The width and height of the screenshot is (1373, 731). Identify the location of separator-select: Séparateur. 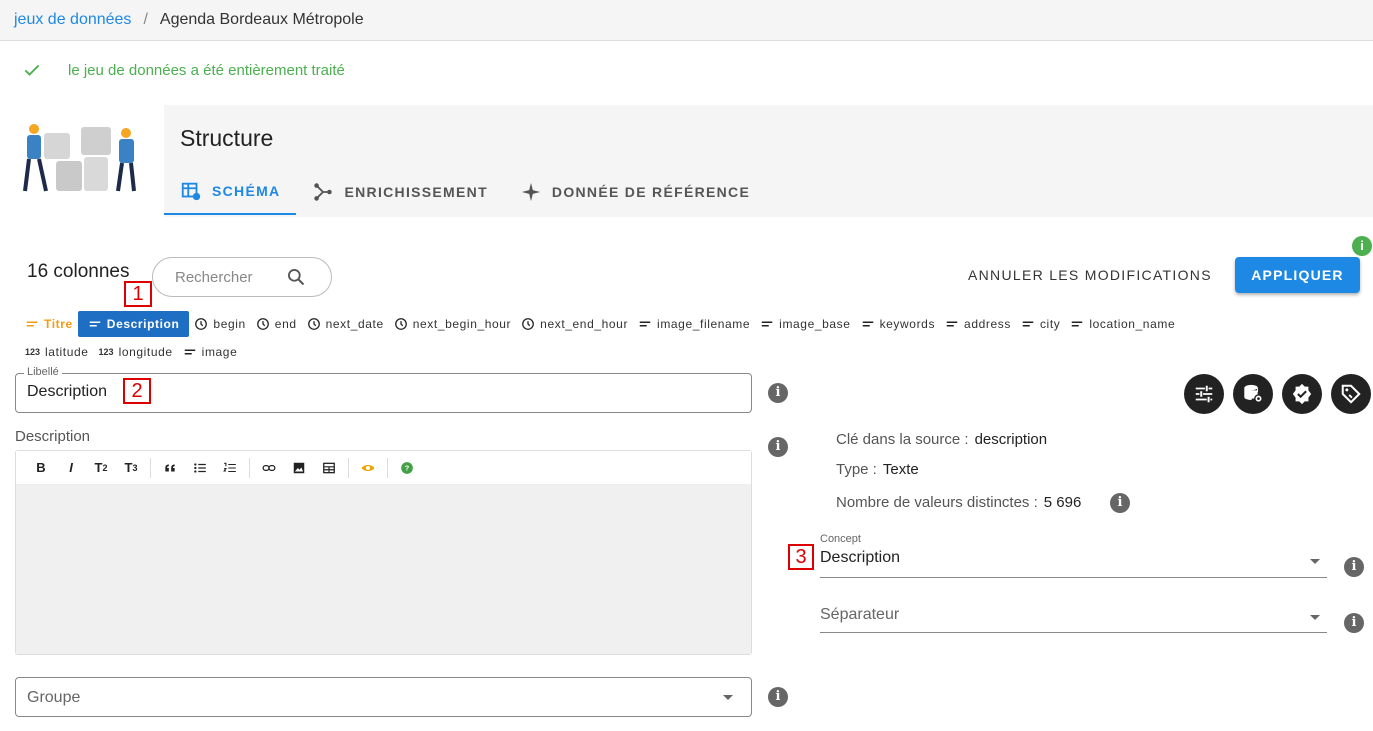
(1073, 619).